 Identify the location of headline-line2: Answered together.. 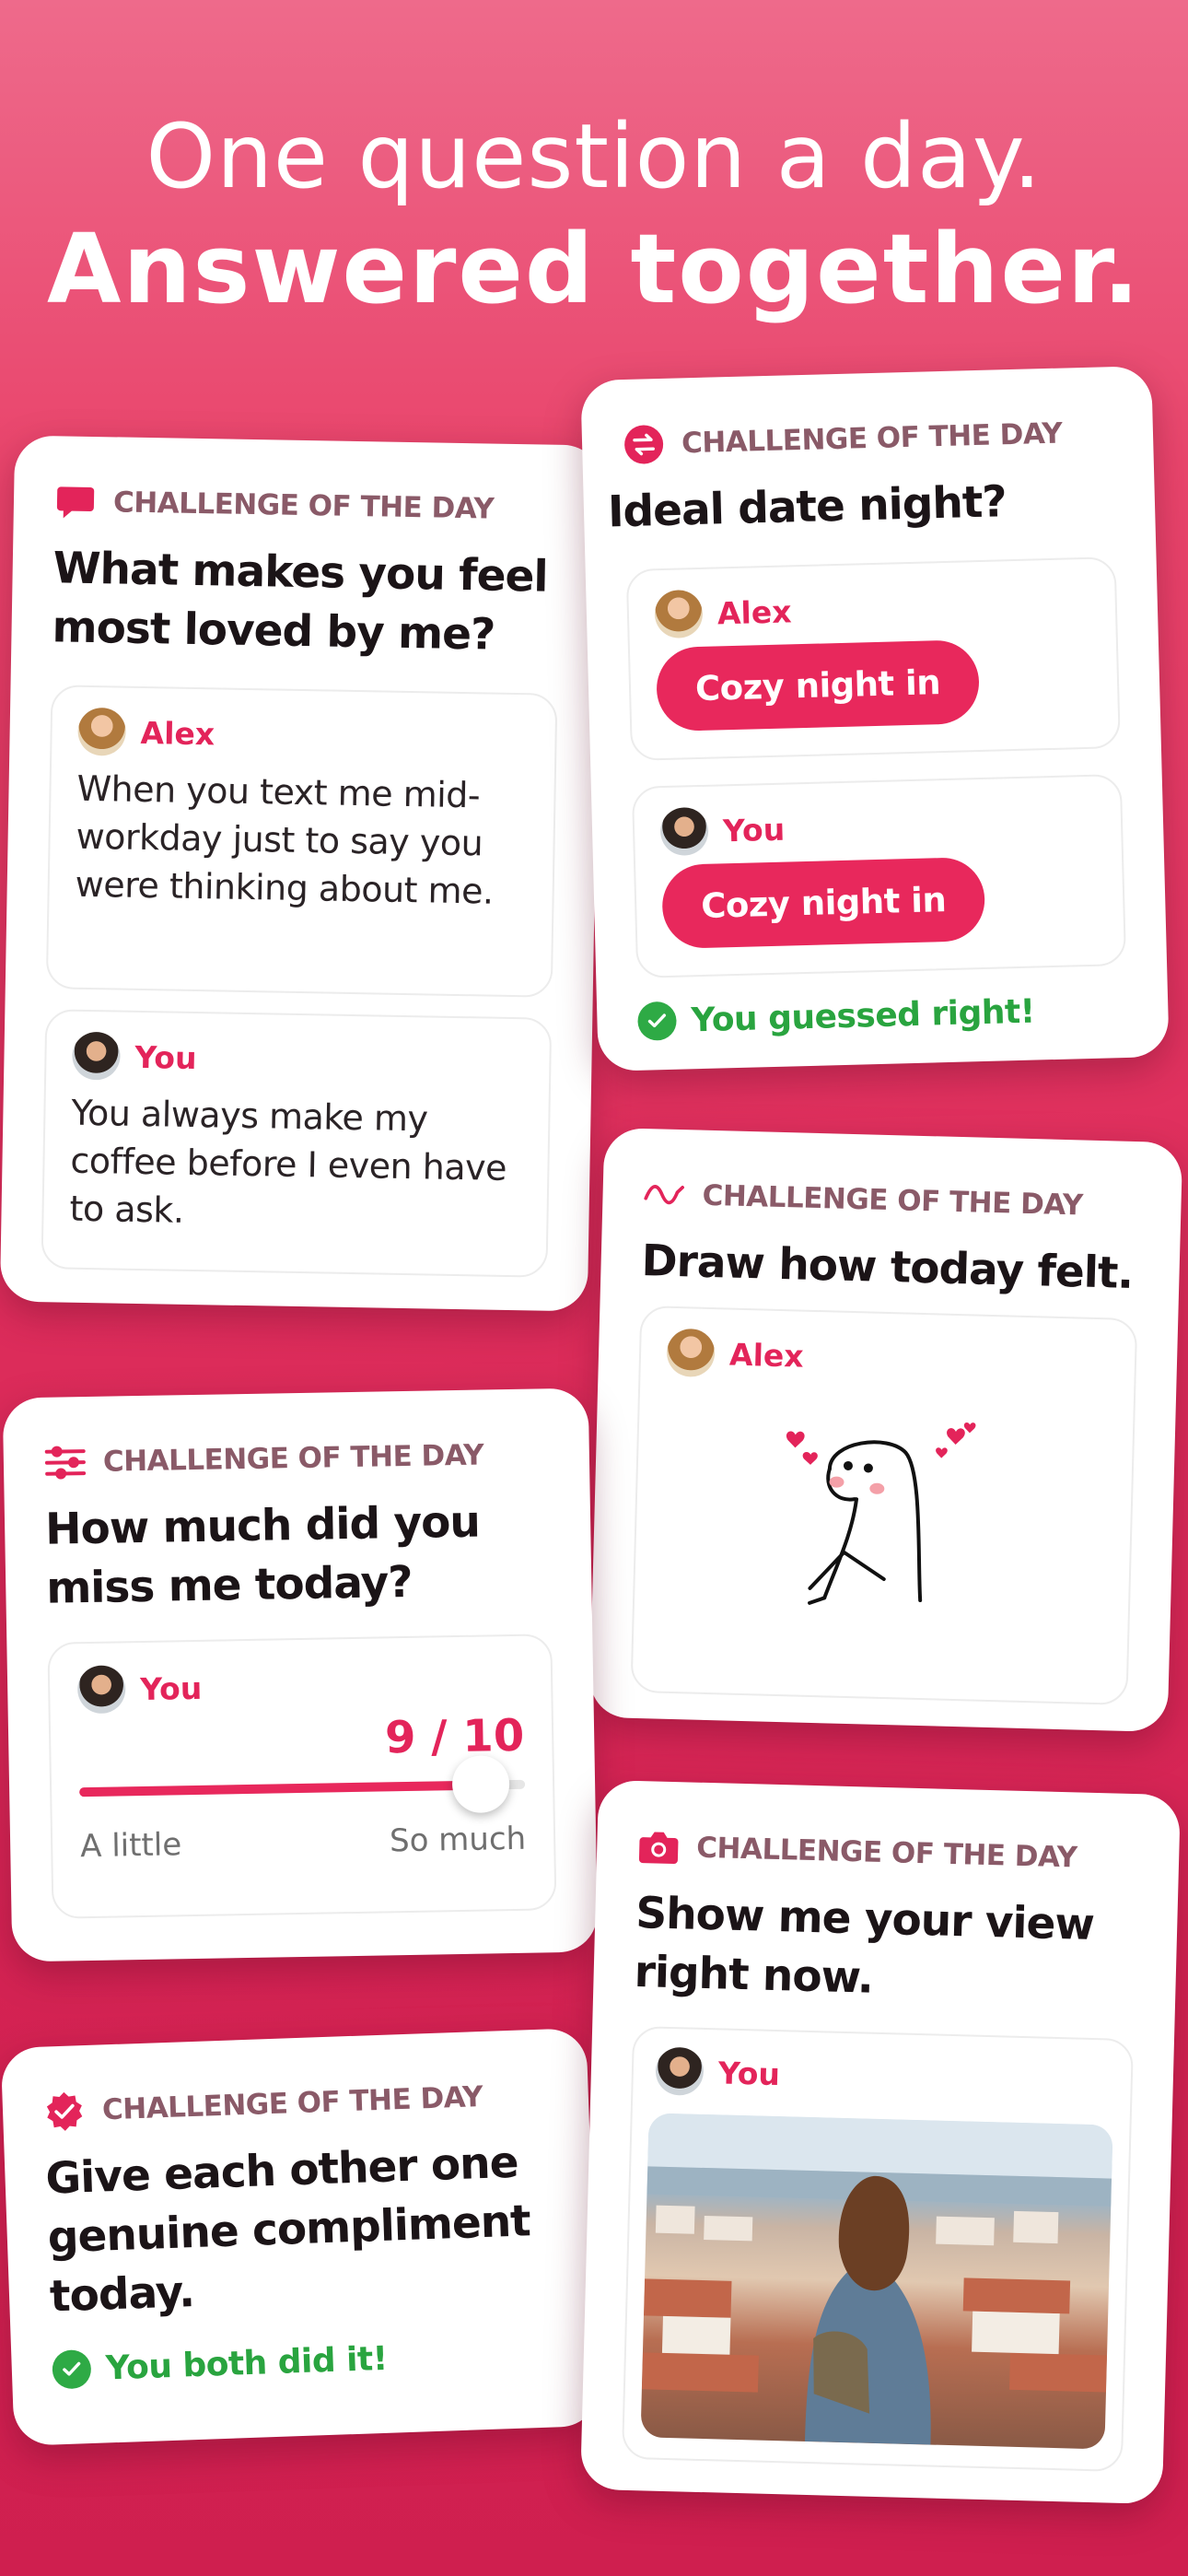
(594, 269).